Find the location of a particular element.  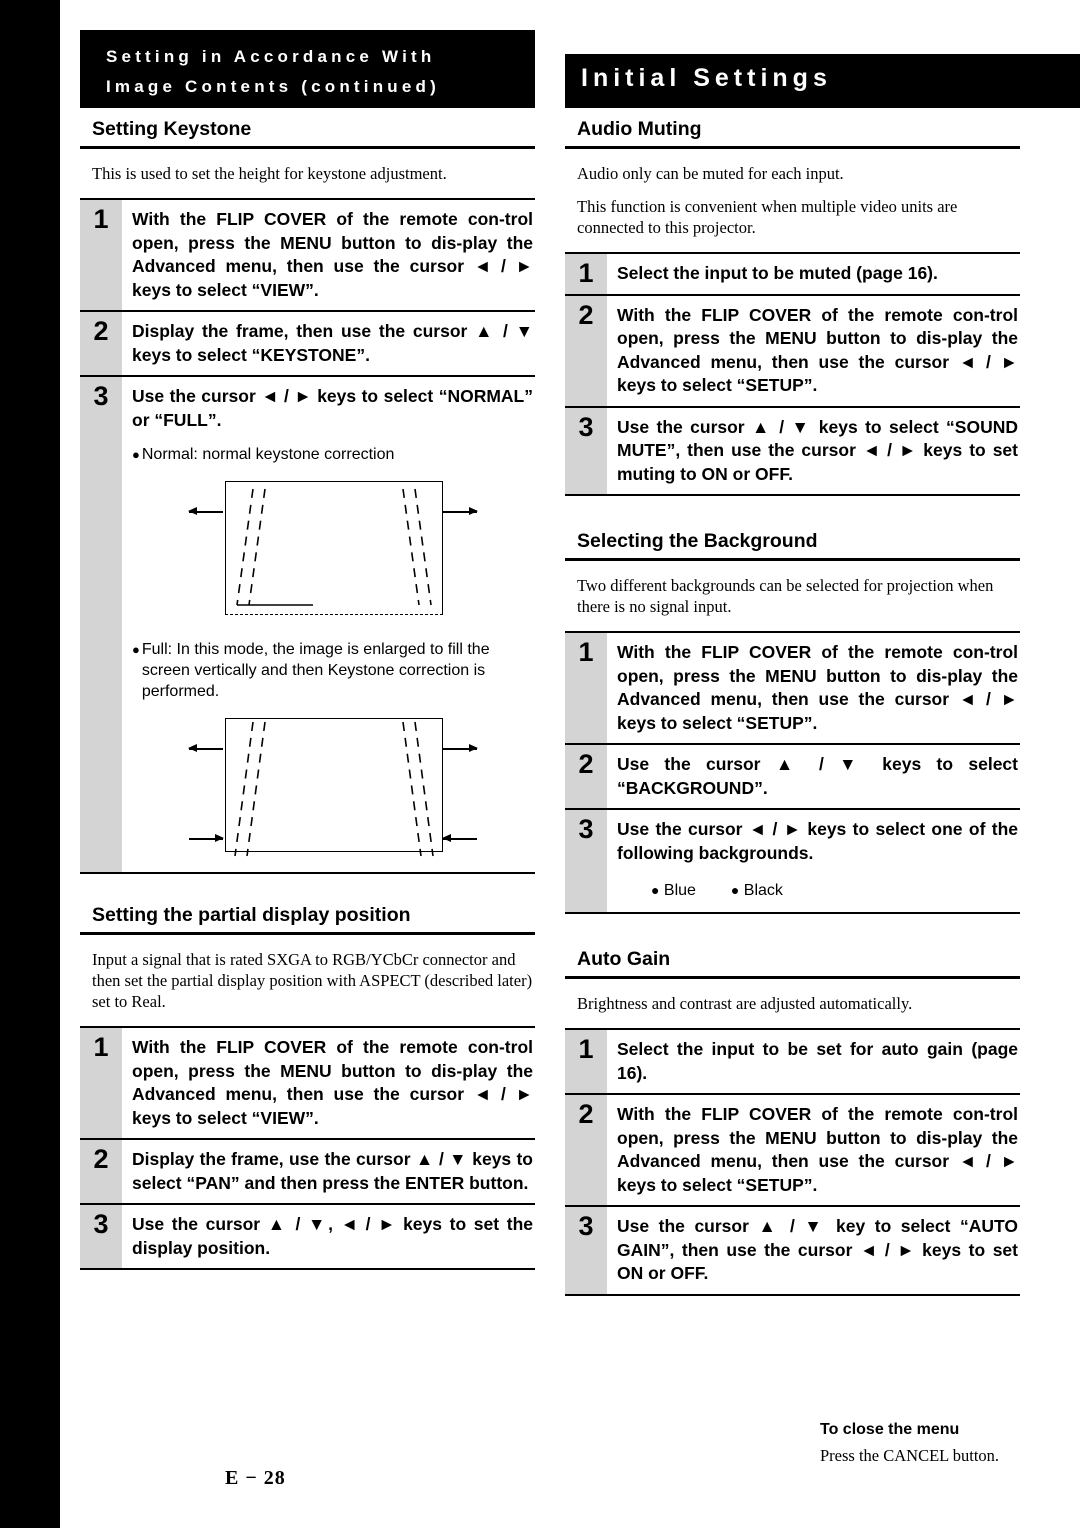

section-header-left-line1: Setting in Accordance With is located at coordinates (271, 56).